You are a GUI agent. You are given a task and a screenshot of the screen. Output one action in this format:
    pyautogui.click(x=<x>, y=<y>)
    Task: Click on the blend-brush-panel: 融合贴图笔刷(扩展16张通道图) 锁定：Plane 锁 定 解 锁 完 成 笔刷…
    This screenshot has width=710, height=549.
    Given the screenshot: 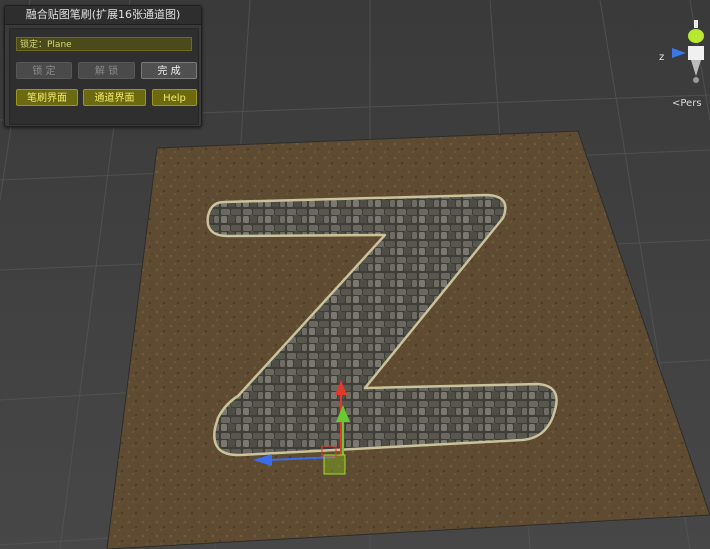 What is the action you would take?
    pyautogui.click(x=103, y=66)
    